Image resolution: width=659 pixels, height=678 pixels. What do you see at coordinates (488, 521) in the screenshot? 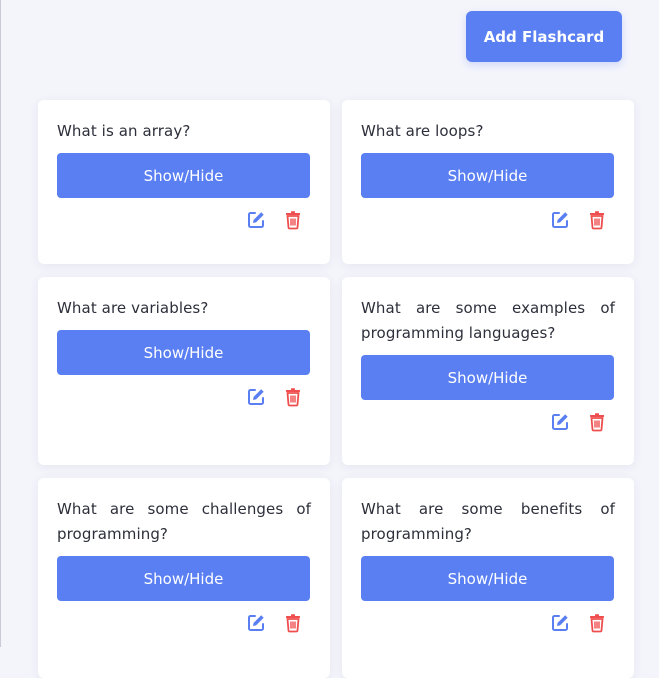
I see `flashcard-question: What are some benefits of programming?` at bounding box center [488, 521].